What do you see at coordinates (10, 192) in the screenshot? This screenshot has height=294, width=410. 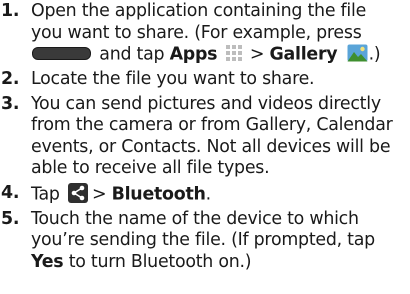 I see `step-number: 4.` at bounding box center [10, 192].